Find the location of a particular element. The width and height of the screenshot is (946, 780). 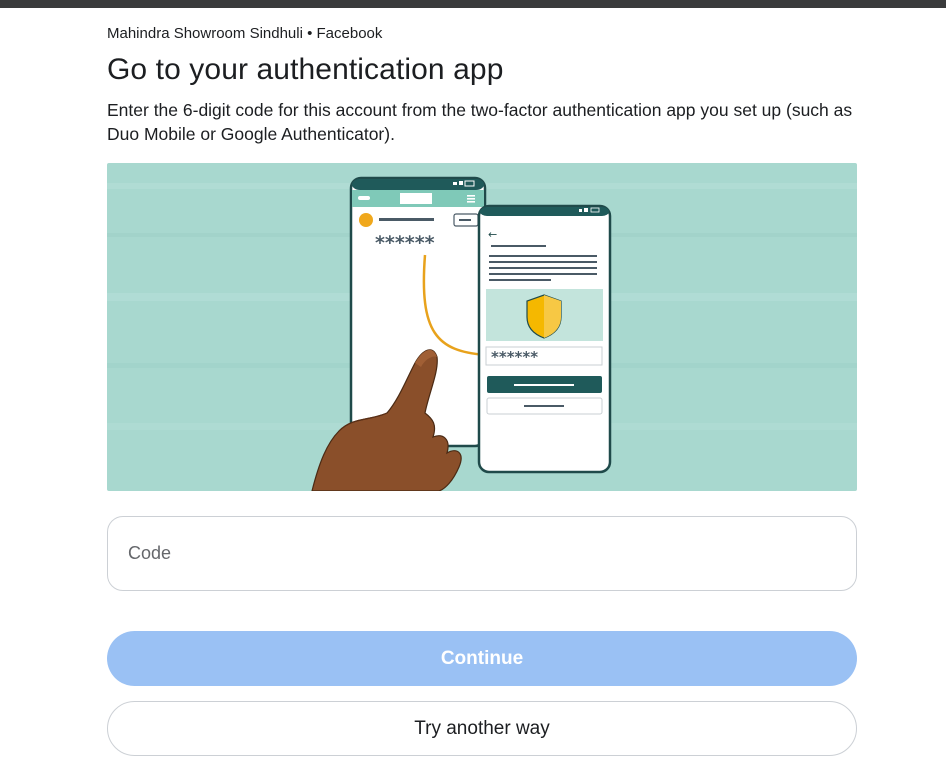

phone-right: ← ****** is located at coordinates (544, 339).